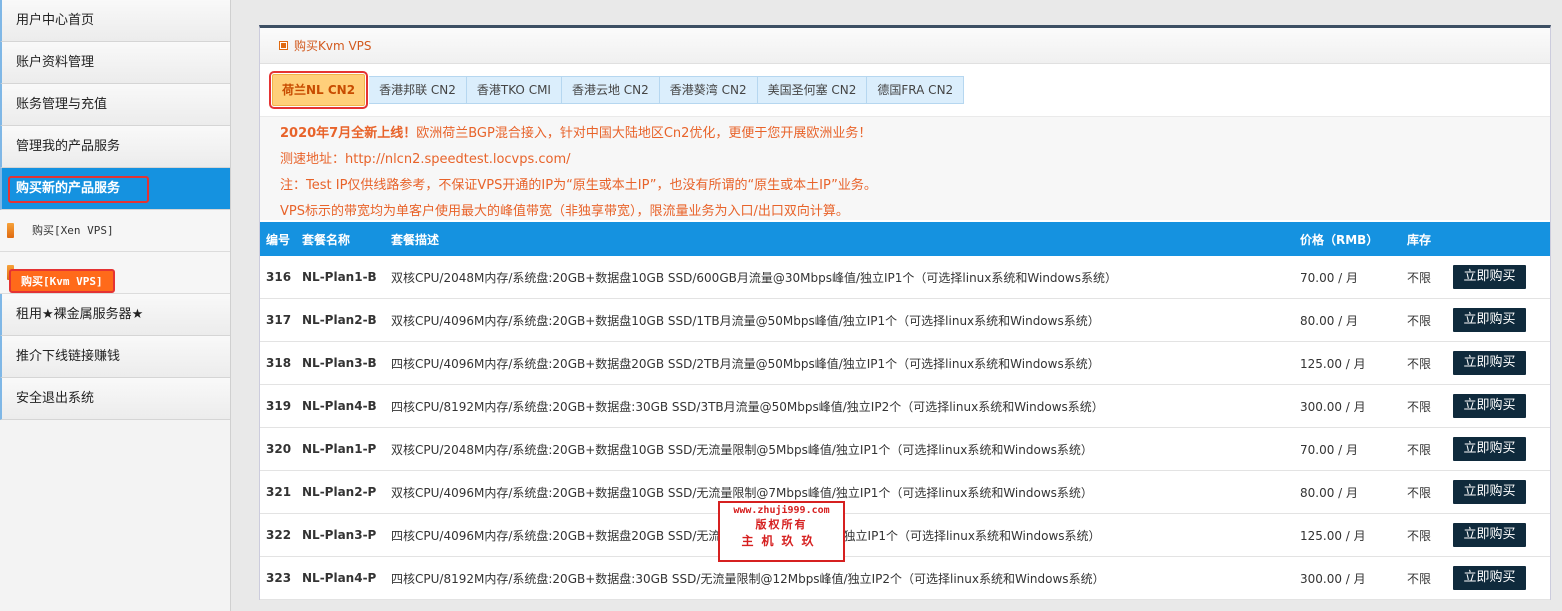 The width and height of the screenshot is (1562, 611). Describe the element at coordinates (1339, 239) in the screenshot. I see `header-price: 价格（RMB）` at that location.